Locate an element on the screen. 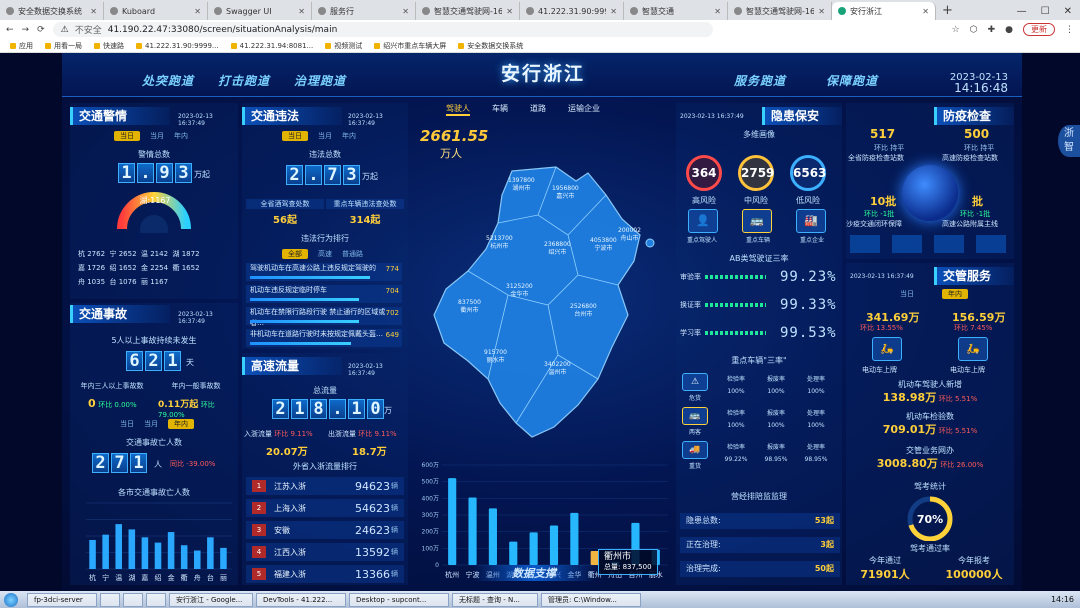  back-icon: ← is located at coordinates (10, 30).